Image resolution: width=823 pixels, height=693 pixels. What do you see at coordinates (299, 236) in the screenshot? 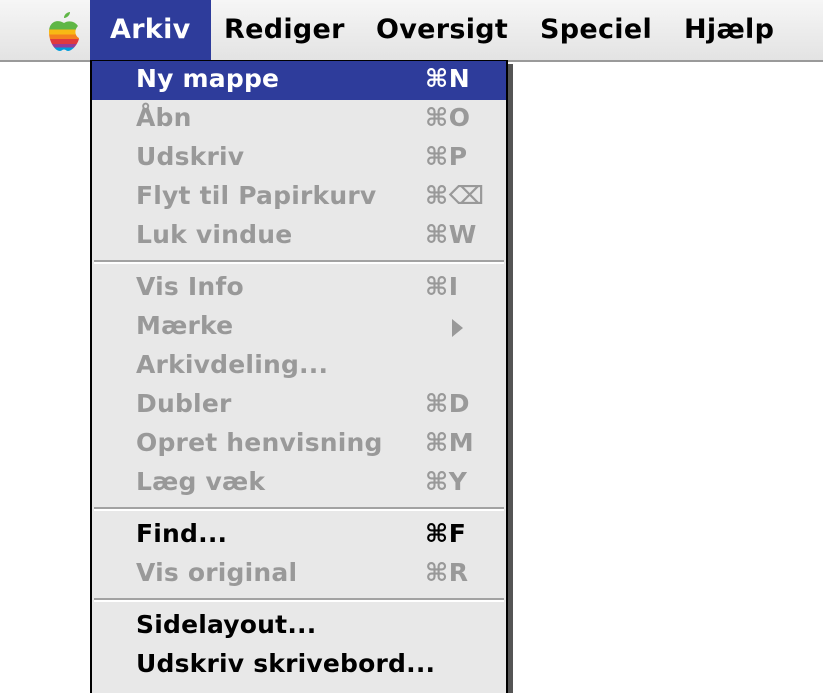
I see `menu-item-luk-vindue: Luk vindue ⌘W` at bounding box center [299, 236].